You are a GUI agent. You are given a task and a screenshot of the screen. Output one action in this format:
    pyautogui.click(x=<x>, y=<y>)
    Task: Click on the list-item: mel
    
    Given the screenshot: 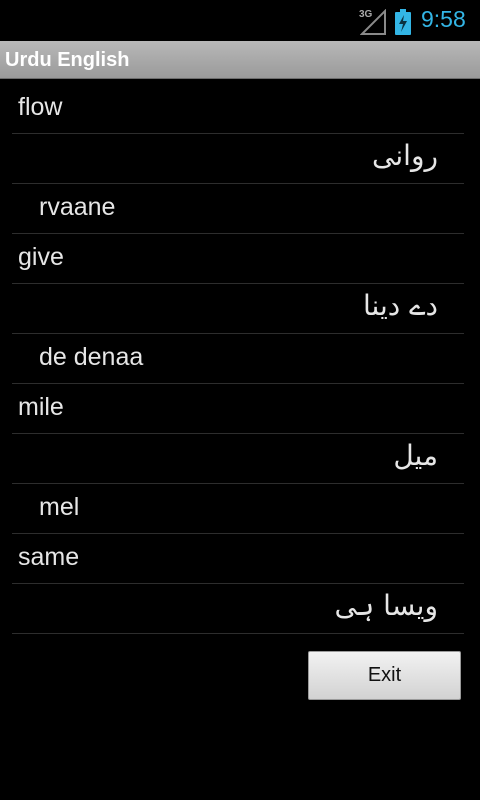 What is the action you would take?
    pyautogui.click(x=238, y=509)
    